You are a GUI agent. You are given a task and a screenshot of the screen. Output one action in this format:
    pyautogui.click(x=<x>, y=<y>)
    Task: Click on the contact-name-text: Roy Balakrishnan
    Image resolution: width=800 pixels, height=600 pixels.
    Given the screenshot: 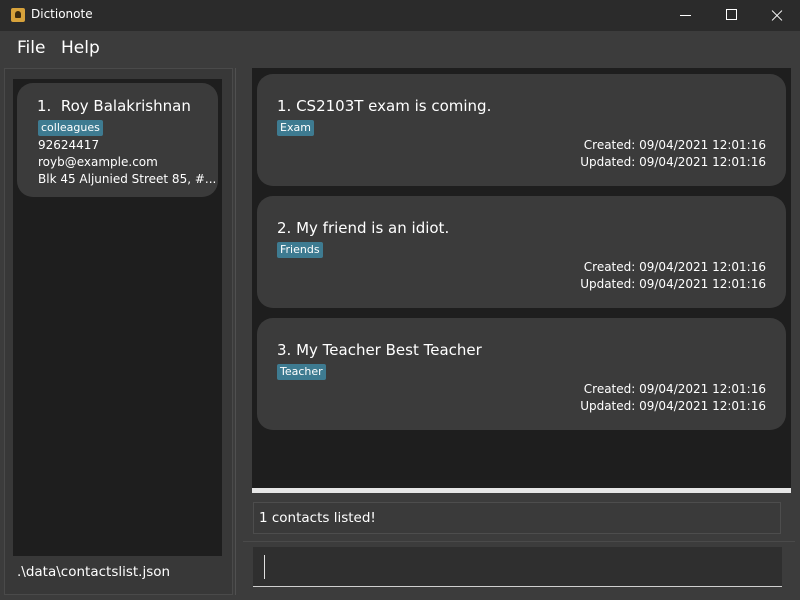 What is the action you would take?
    pyautogui.click(x=125, y=106)
    